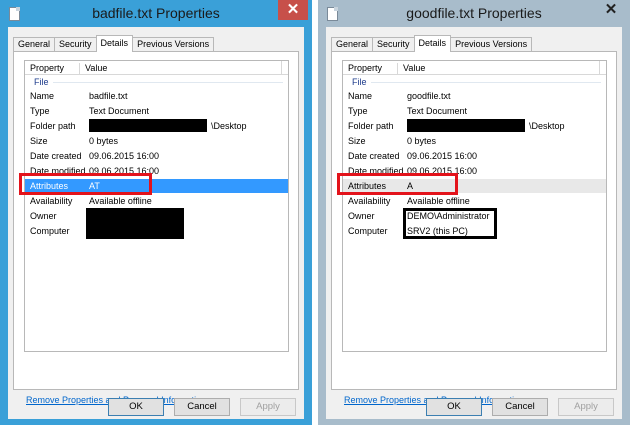 The width and height of the screenshot is (630, 425). Describe the element at coordinates (108, 96) in the screenshot. I see `prop-value: badfile.txt` at that location.